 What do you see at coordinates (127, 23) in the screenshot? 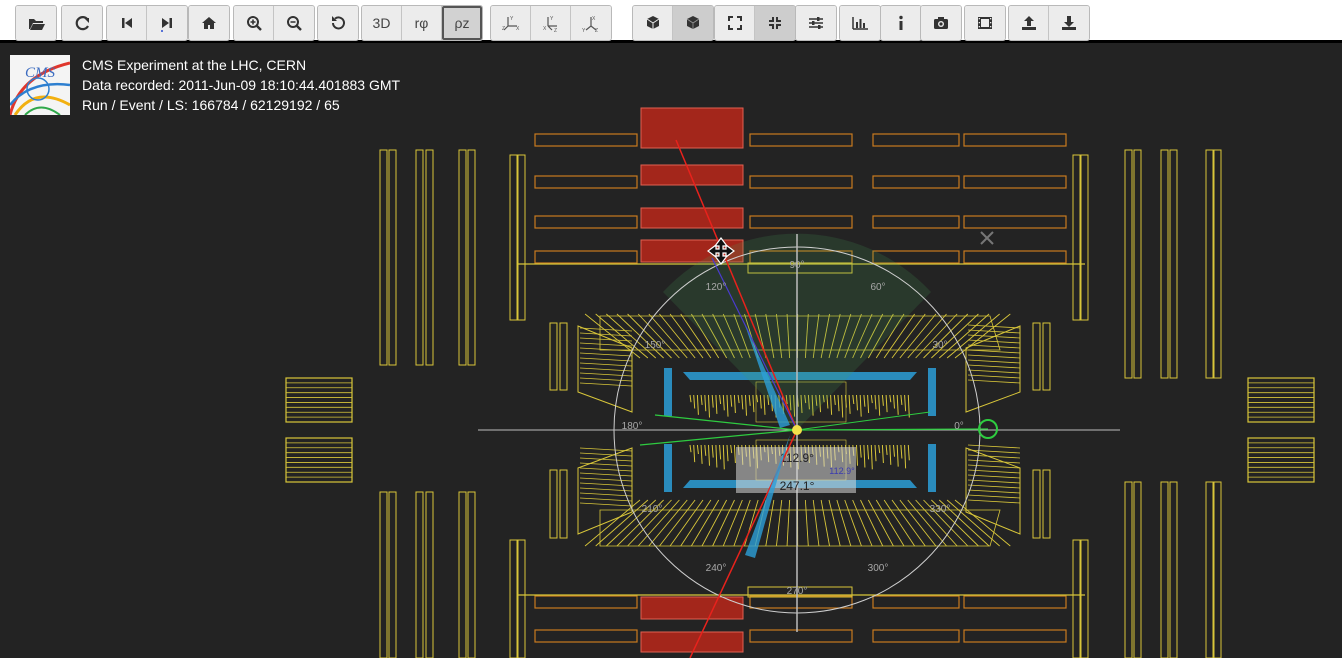
I see `previous-event-button` at bounding box center [127, 23].